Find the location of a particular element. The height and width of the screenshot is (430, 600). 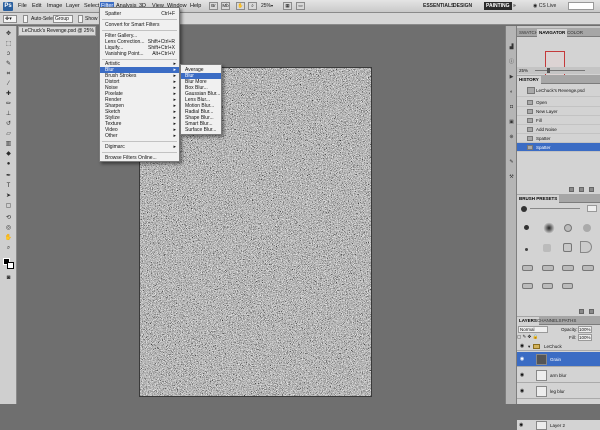

move-tool-preset-icon: ✥▾ is located at coordinates (10, 19).